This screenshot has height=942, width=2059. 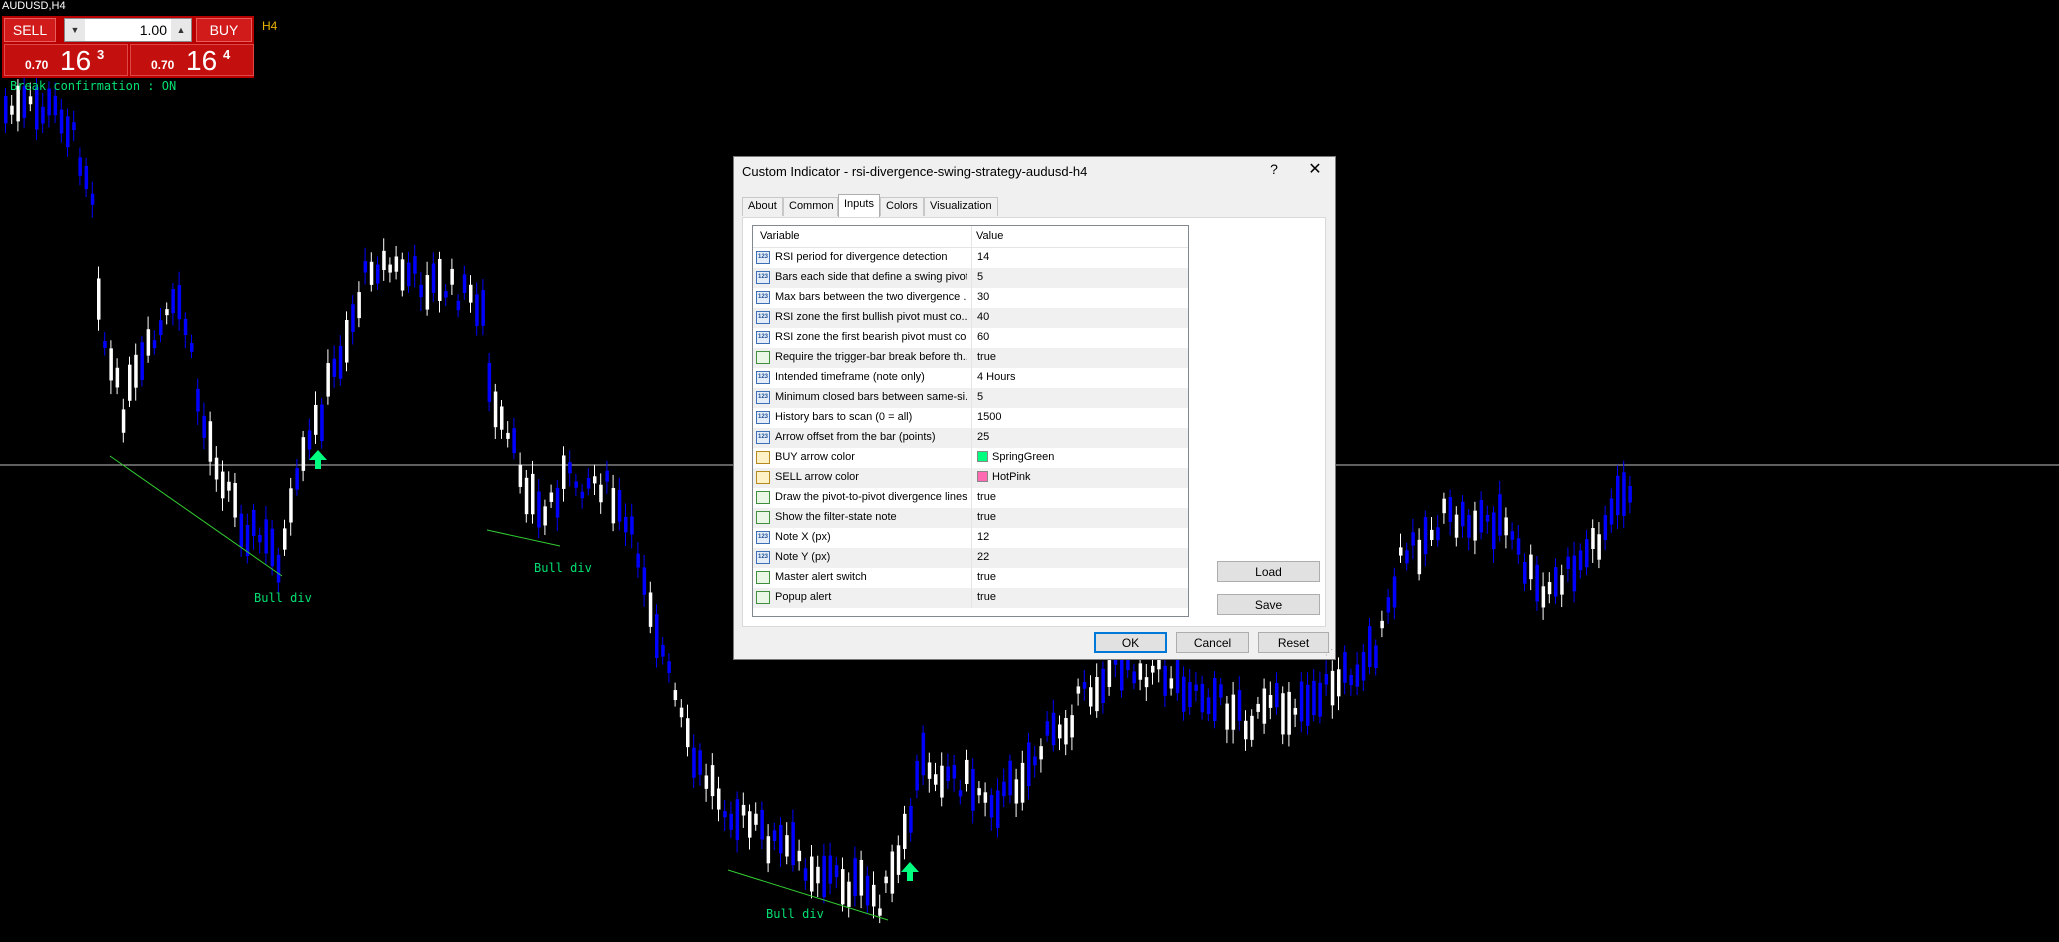 I want to click on input-row: SELL arrow color HotPink, so click(x=970, y=478).